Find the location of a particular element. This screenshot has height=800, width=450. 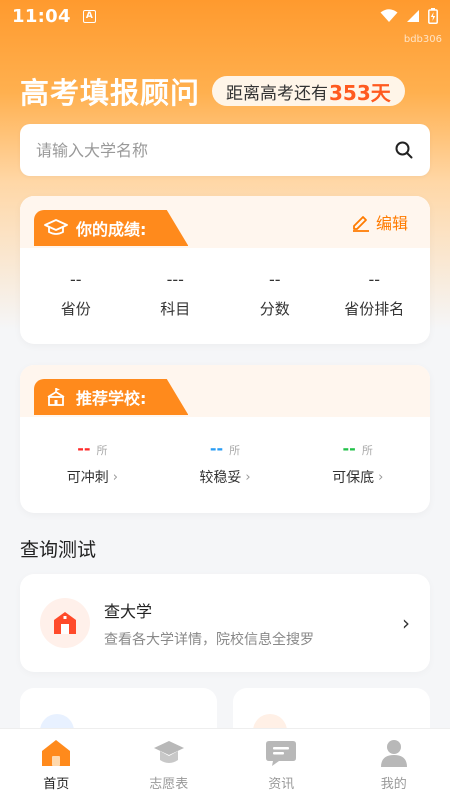

exam-countdown: 距离高考还有 353天 is located at coordinates (308, 91).